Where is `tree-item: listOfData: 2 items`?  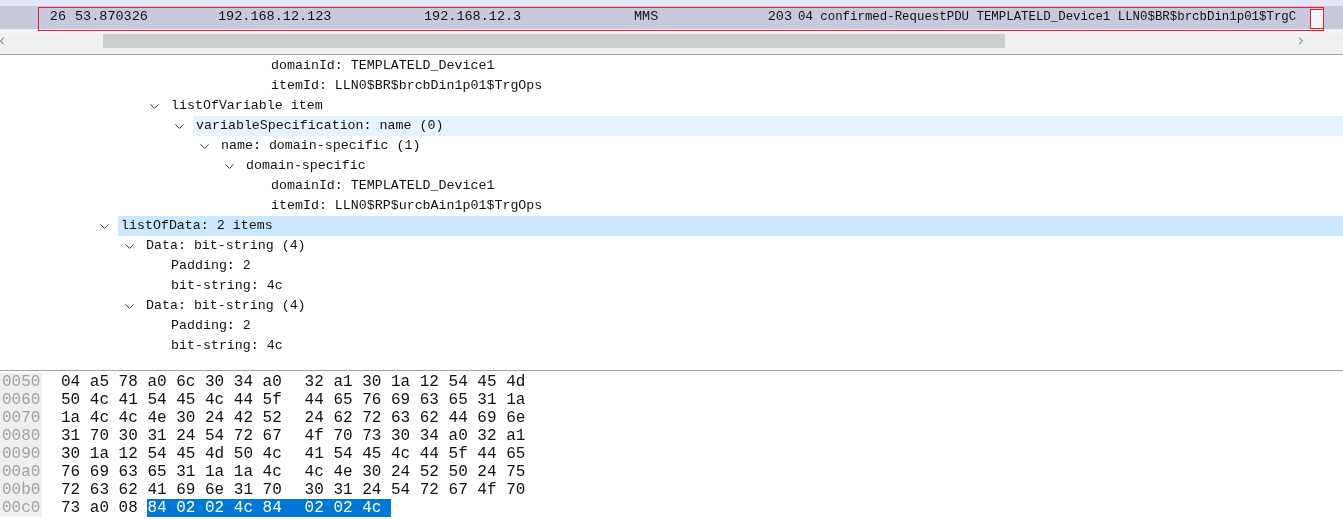 tree-item: listOfData: 2 items is located at coordinates (730, 226).